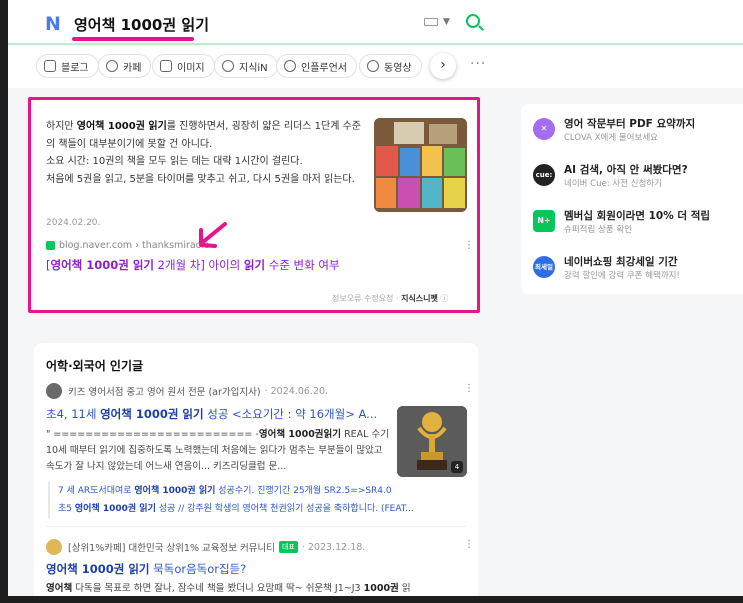 Image resolution: width=743 pixels, height=603 pixels. I want to click on search-tabs: 블로그 카페 이미지 지식iN 인플루언서 동영상 › ···, so click(375, 67).